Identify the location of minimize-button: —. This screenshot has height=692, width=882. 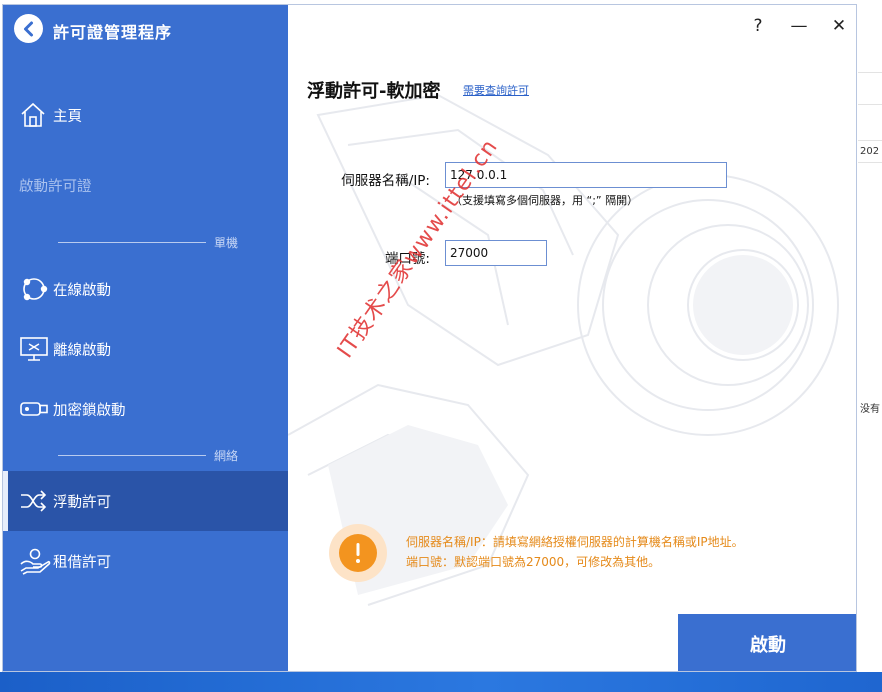
(799, 26).